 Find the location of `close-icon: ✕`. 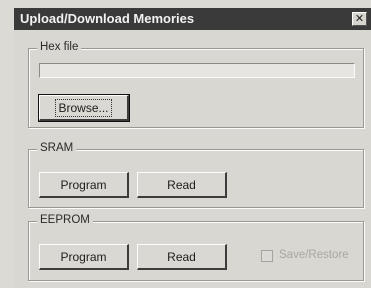

close-icon: ✕ is located at coordinates (359, 19).